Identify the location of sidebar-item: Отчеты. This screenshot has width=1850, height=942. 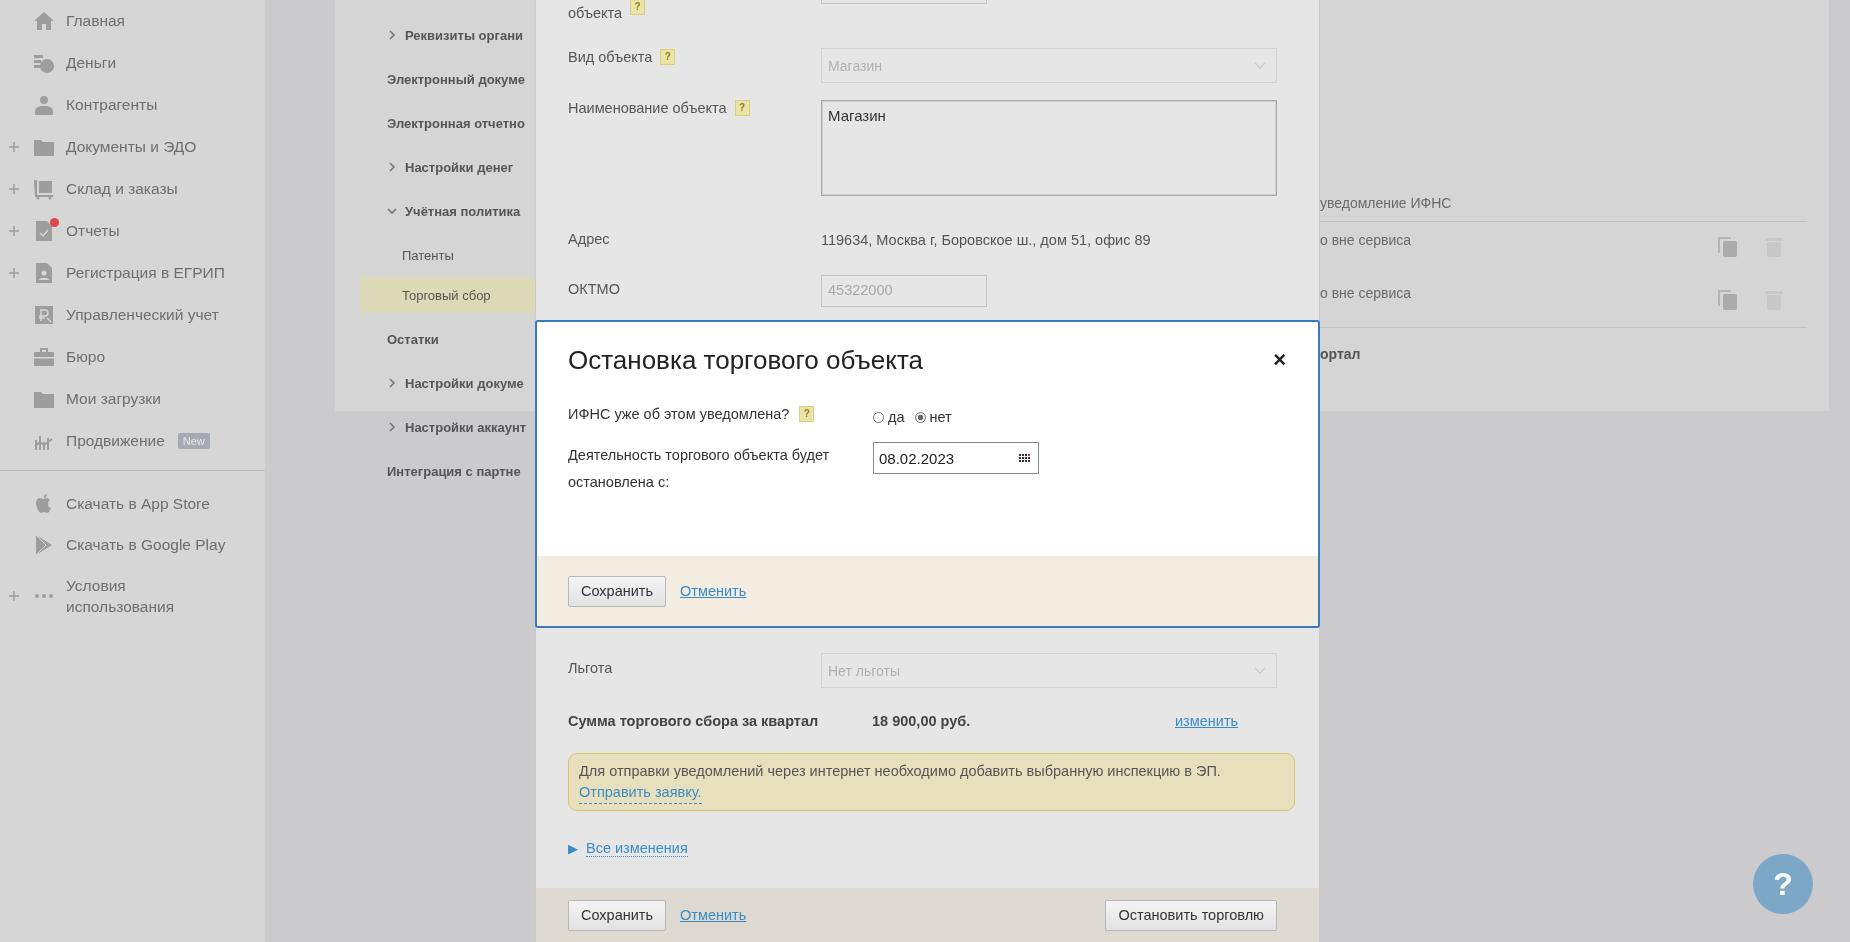
(132, 231).